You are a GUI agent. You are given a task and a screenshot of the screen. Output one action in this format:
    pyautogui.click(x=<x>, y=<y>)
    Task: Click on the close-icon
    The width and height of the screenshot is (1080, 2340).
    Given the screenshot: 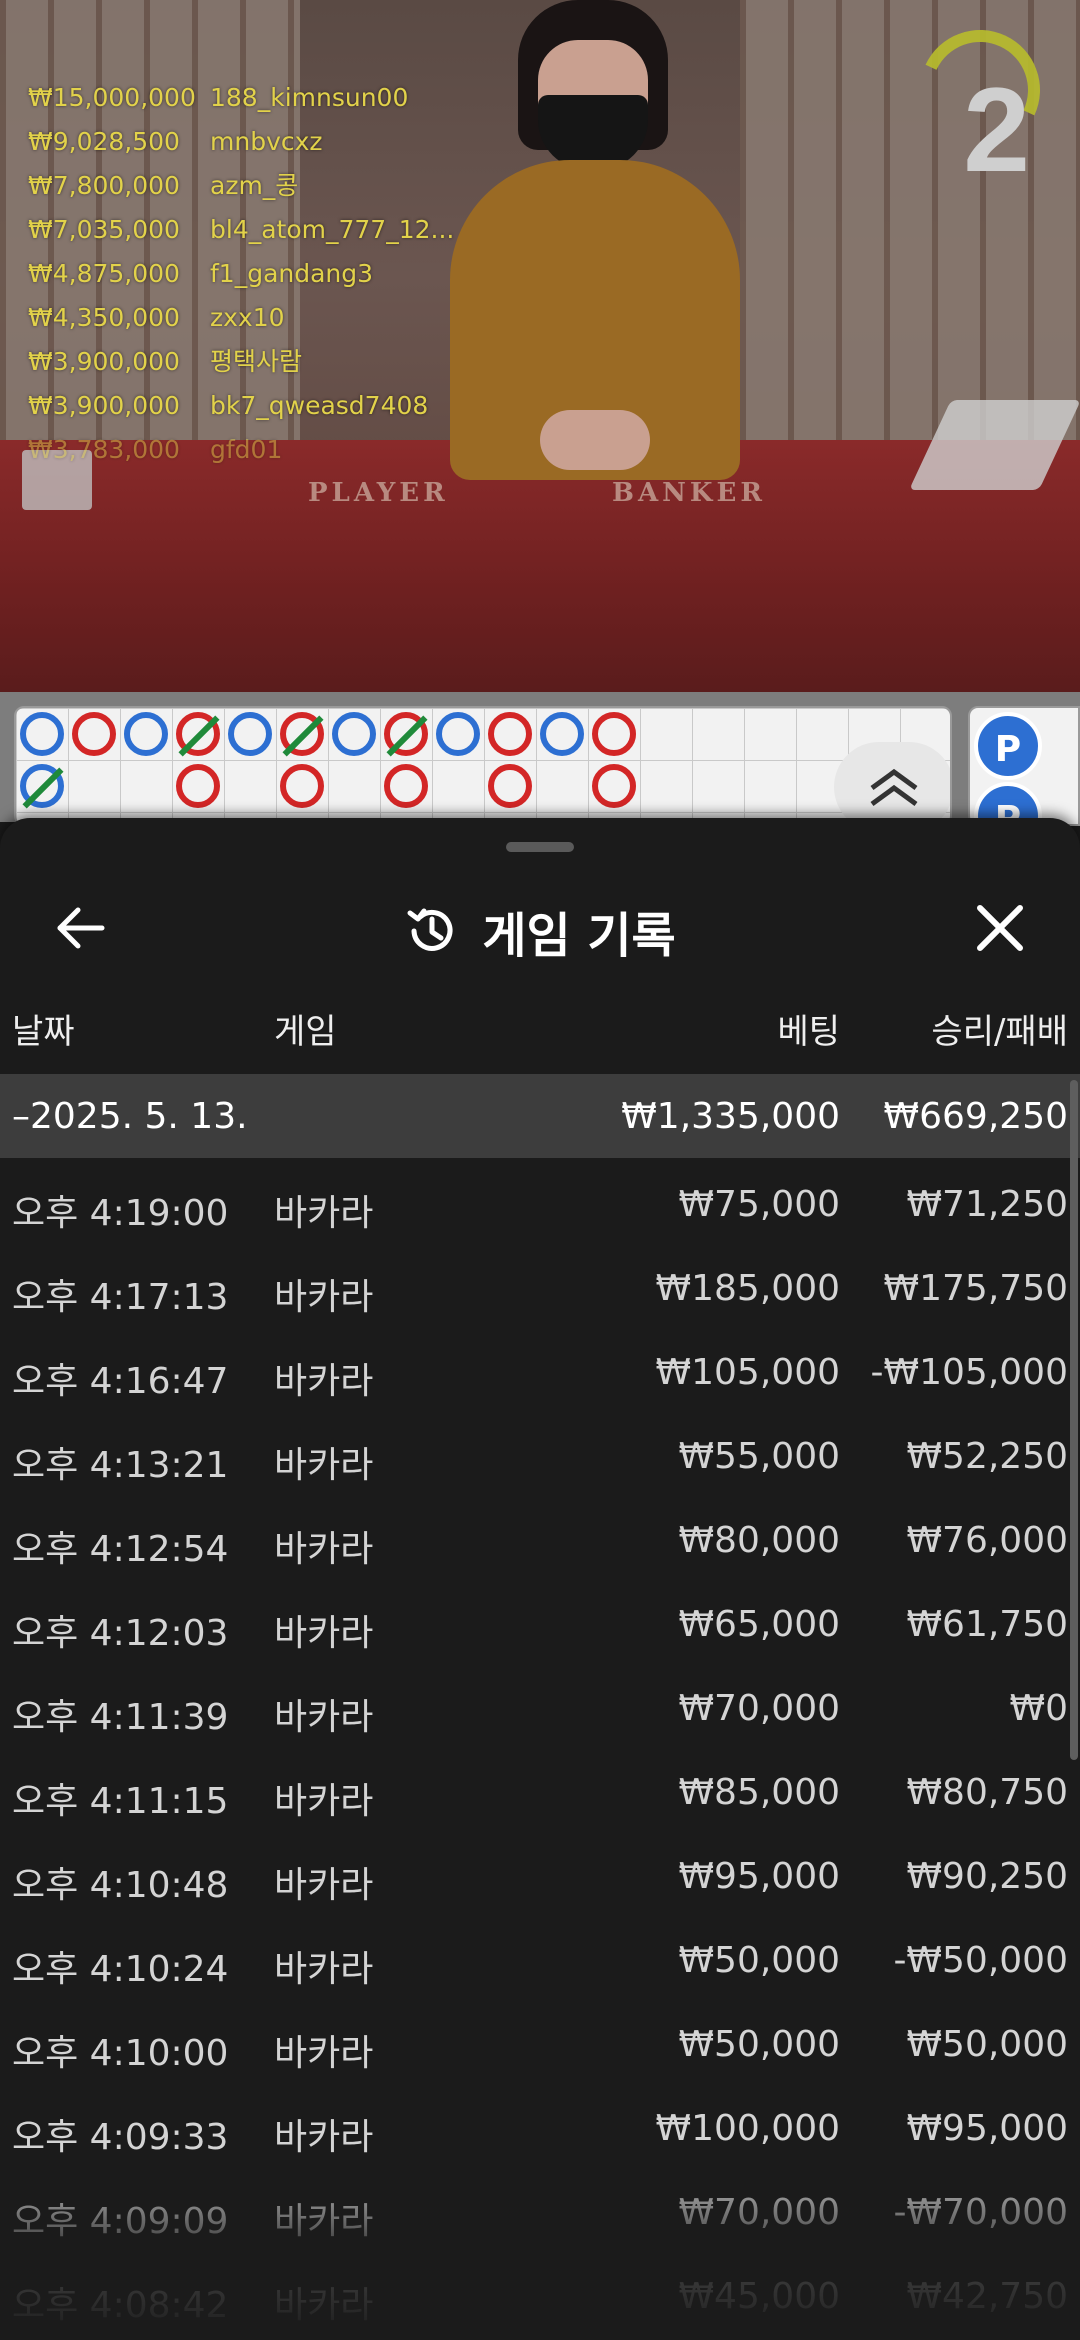 What is the action you would take?
    pyautogui.click(x=1000, y=928)
    